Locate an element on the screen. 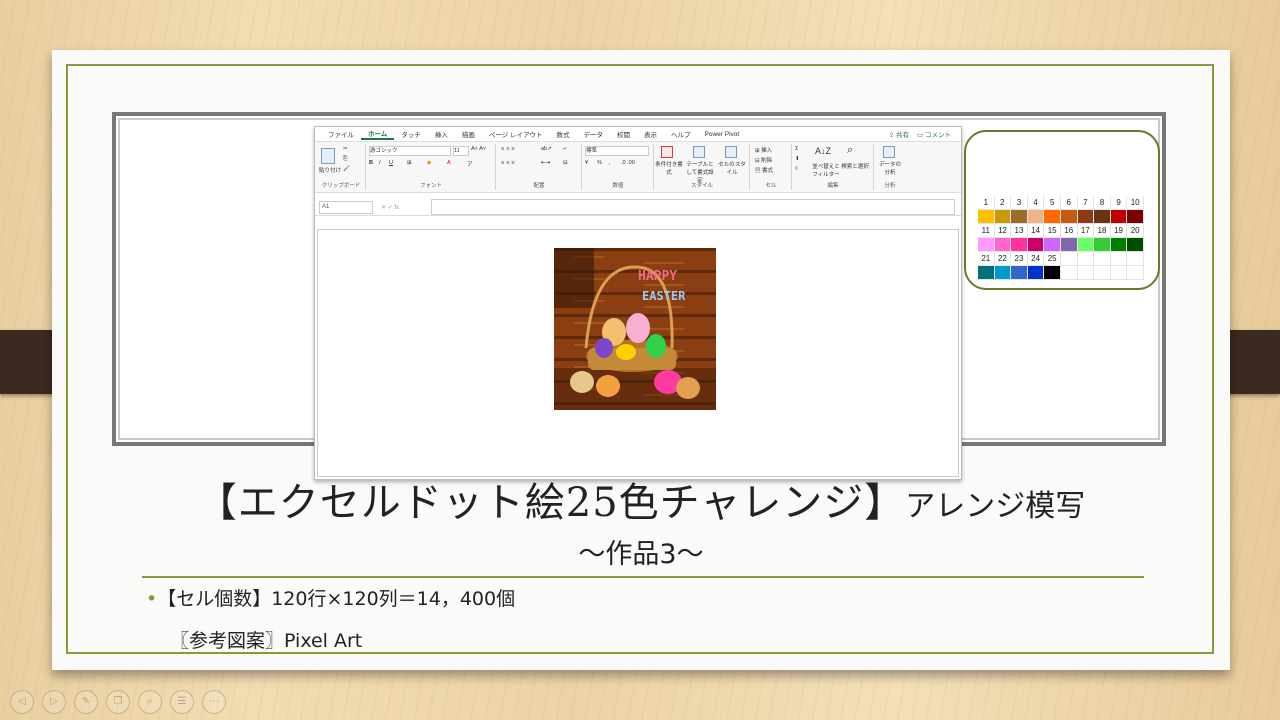 This screenshot has width=1280, height=720. font-grow-icon: A˄ A˅ is located at coordinates (478, 149).